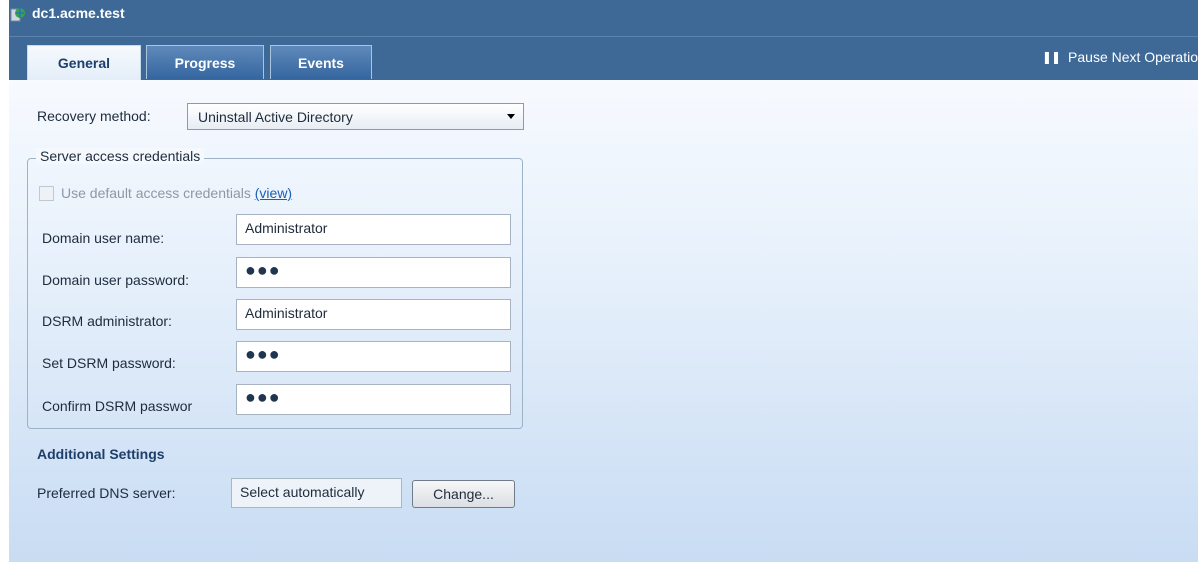 Image resolution: width=1198 pixels, height=562 pixels. I want to click on tab-events: Events, so click(321, 62).